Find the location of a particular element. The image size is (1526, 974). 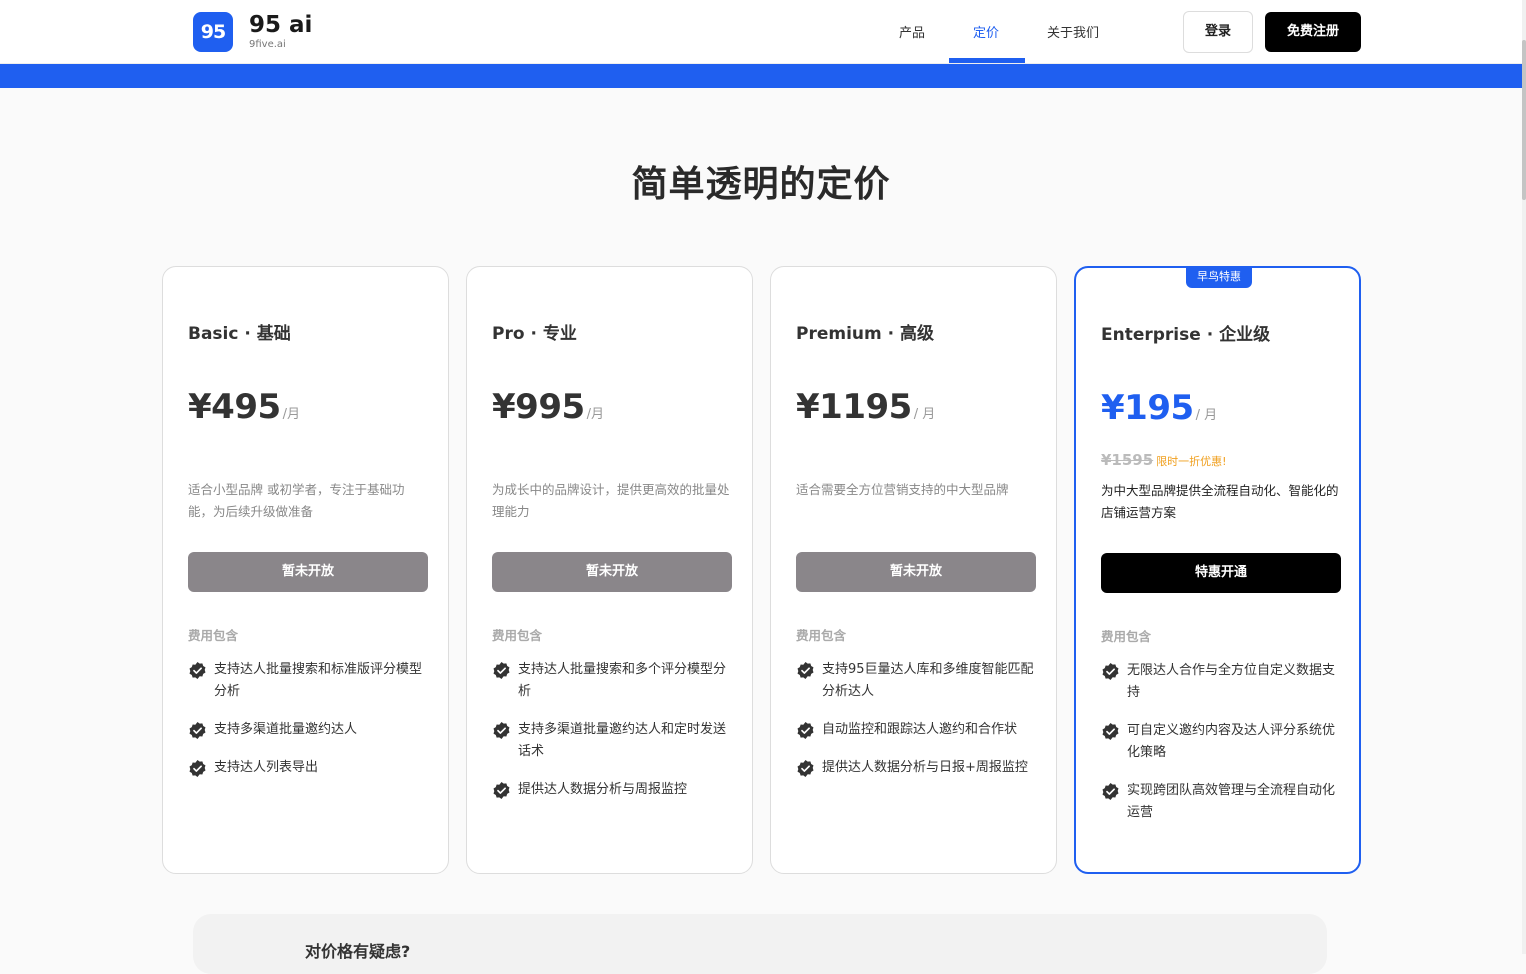

feature-text: 支持达人批量搜索和标准版评分模型分析 is located at coordinates (318, 680).